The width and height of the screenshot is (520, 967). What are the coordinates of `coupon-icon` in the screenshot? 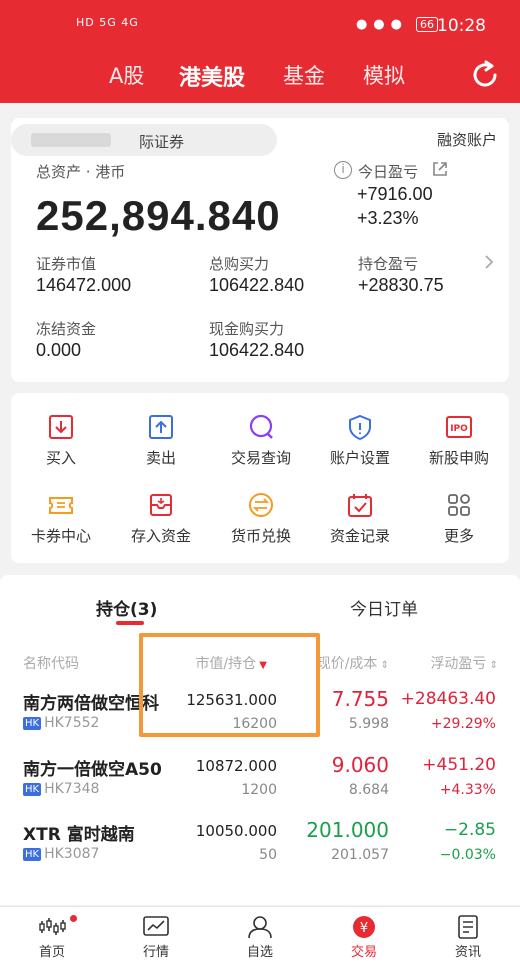 It's located at (61, 505).